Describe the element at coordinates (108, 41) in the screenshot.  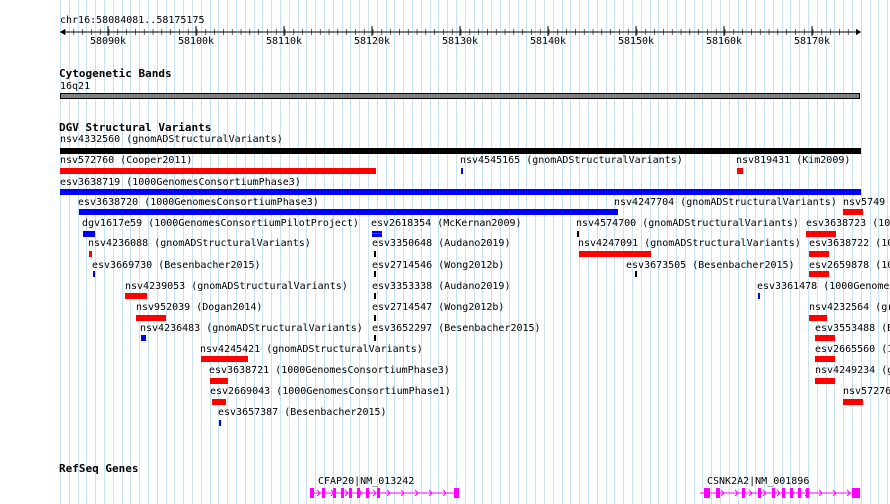
I see `ruler-tick-label: 58090k` at that location.